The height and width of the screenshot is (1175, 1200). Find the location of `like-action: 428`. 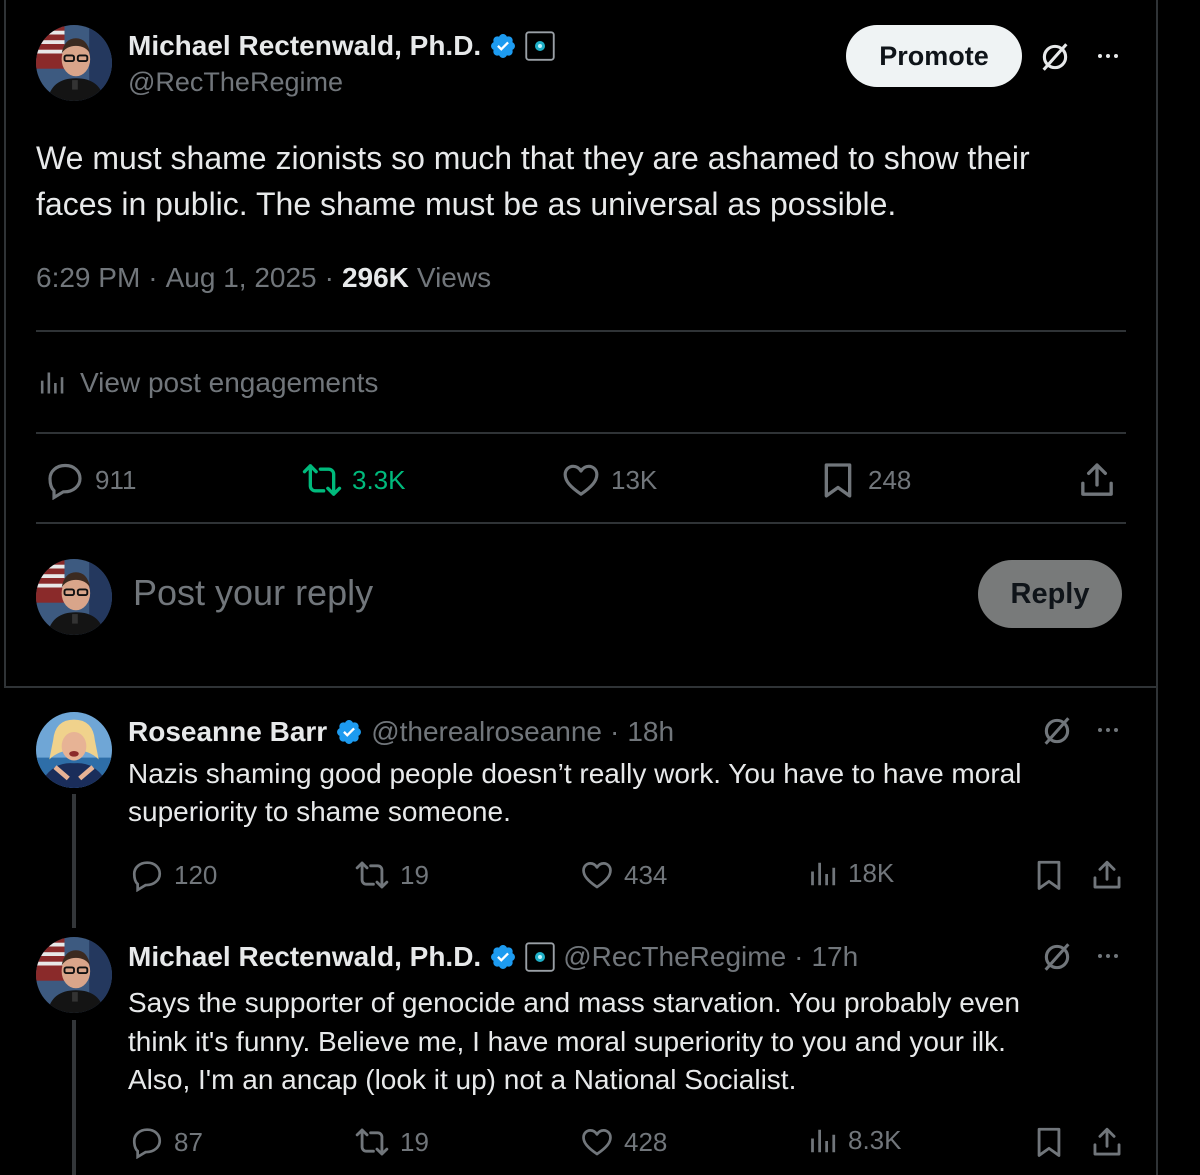

like-action: 428 is located at coordinates (623, 1142).